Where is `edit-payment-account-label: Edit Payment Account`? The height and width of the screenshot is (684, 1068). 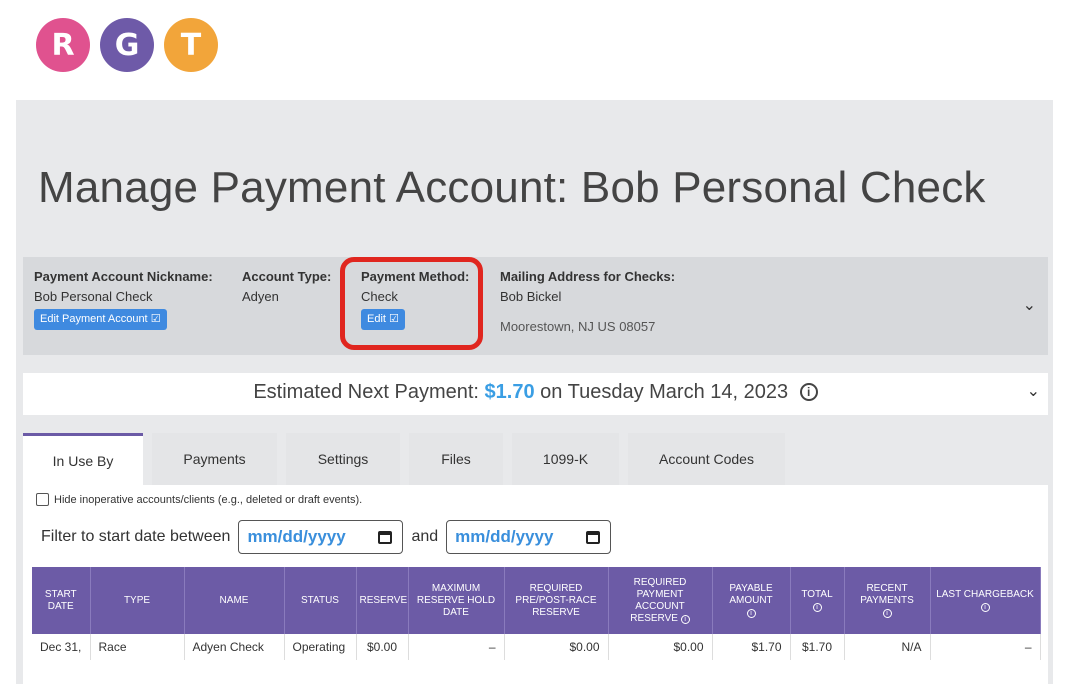
edit-payment-account-label: Edit Payment Account is located at coordinates (94, 319).